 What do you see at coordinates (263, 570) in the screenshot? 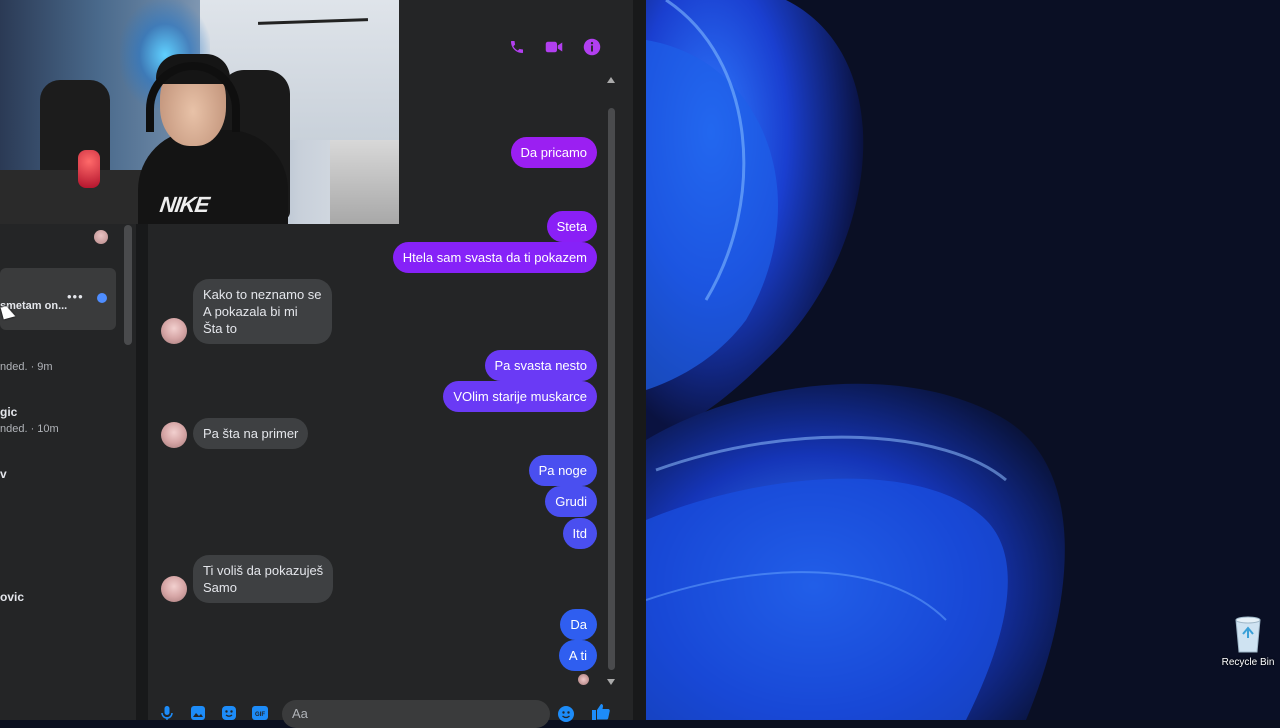
I see `message-line: Ti voliš da pokazuješ` at bounding box center [263, 570].